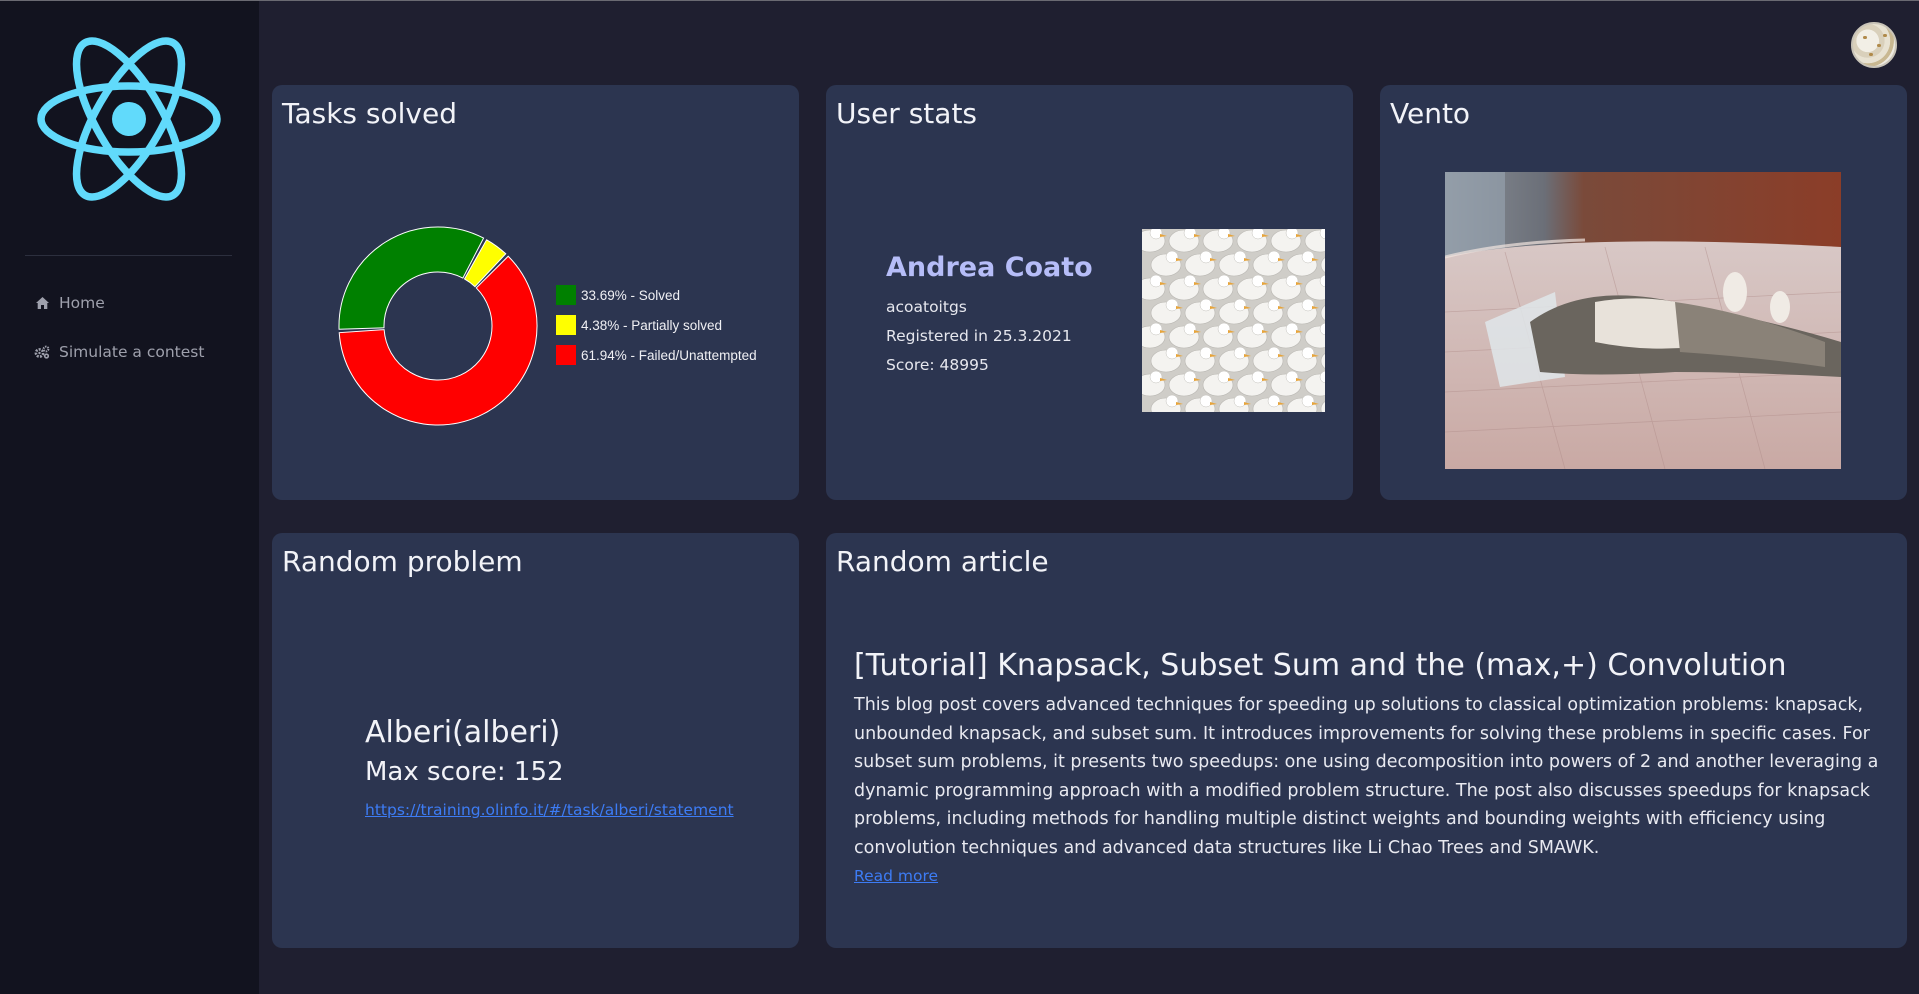 This screenshot has width=1919, height=994. I want to click on window-top-border, so click(959, 0).